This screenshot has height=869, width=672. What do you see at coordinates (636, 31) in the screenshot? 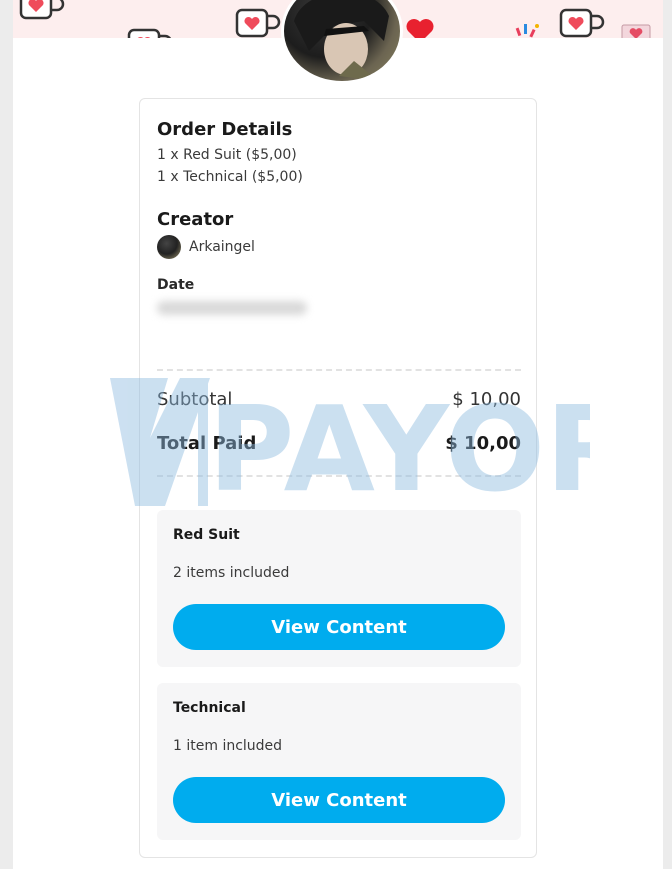
I see `envelope-heart-icon` at bounding box center [636, 31].